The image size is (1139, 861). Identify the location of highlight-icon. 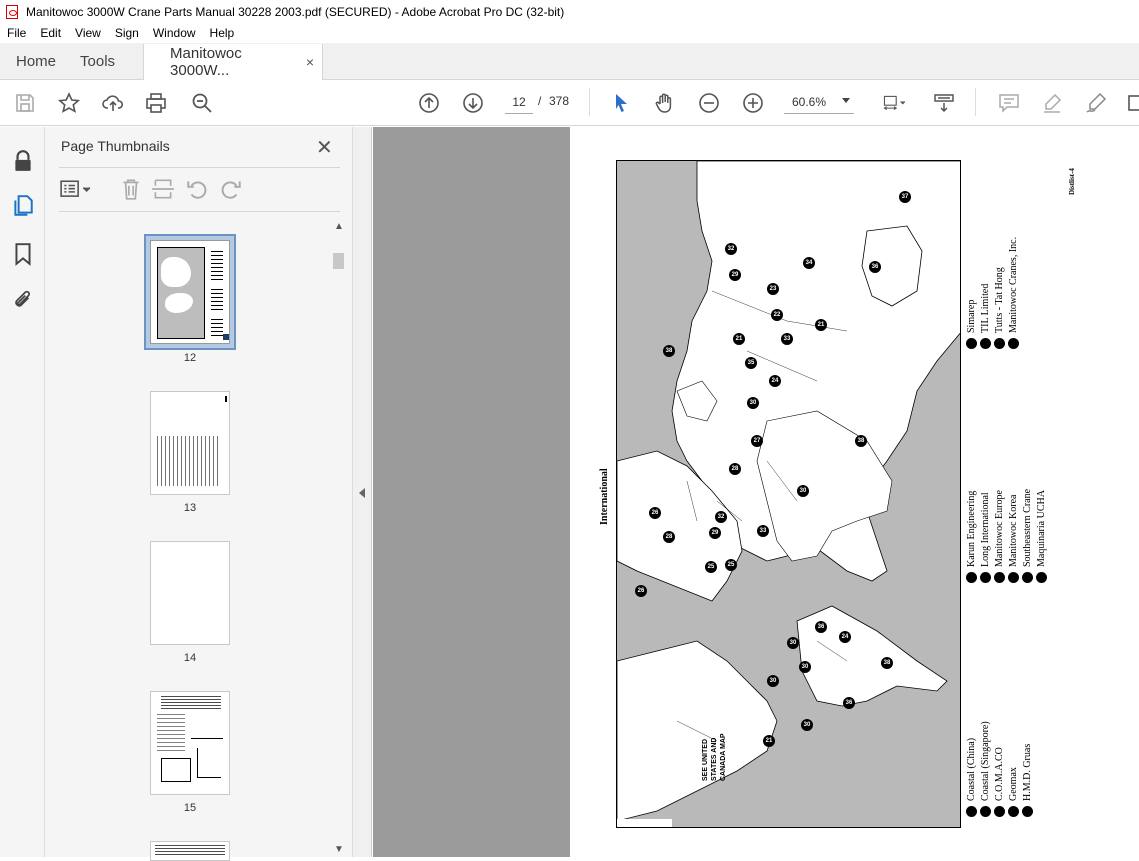
(1052, 103).